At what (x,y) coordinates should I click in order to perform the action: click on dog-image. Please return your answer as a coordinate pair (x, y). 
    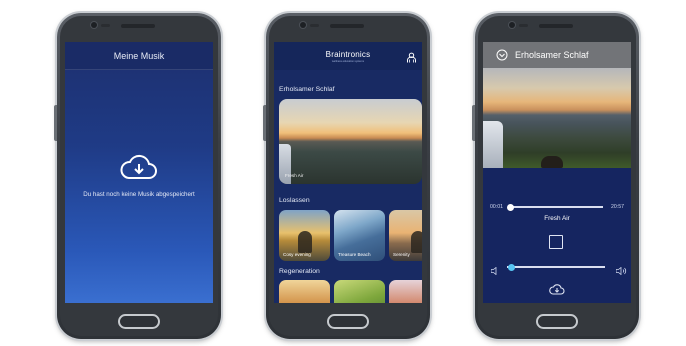
    Looking at the image, I should click on (552, 162).